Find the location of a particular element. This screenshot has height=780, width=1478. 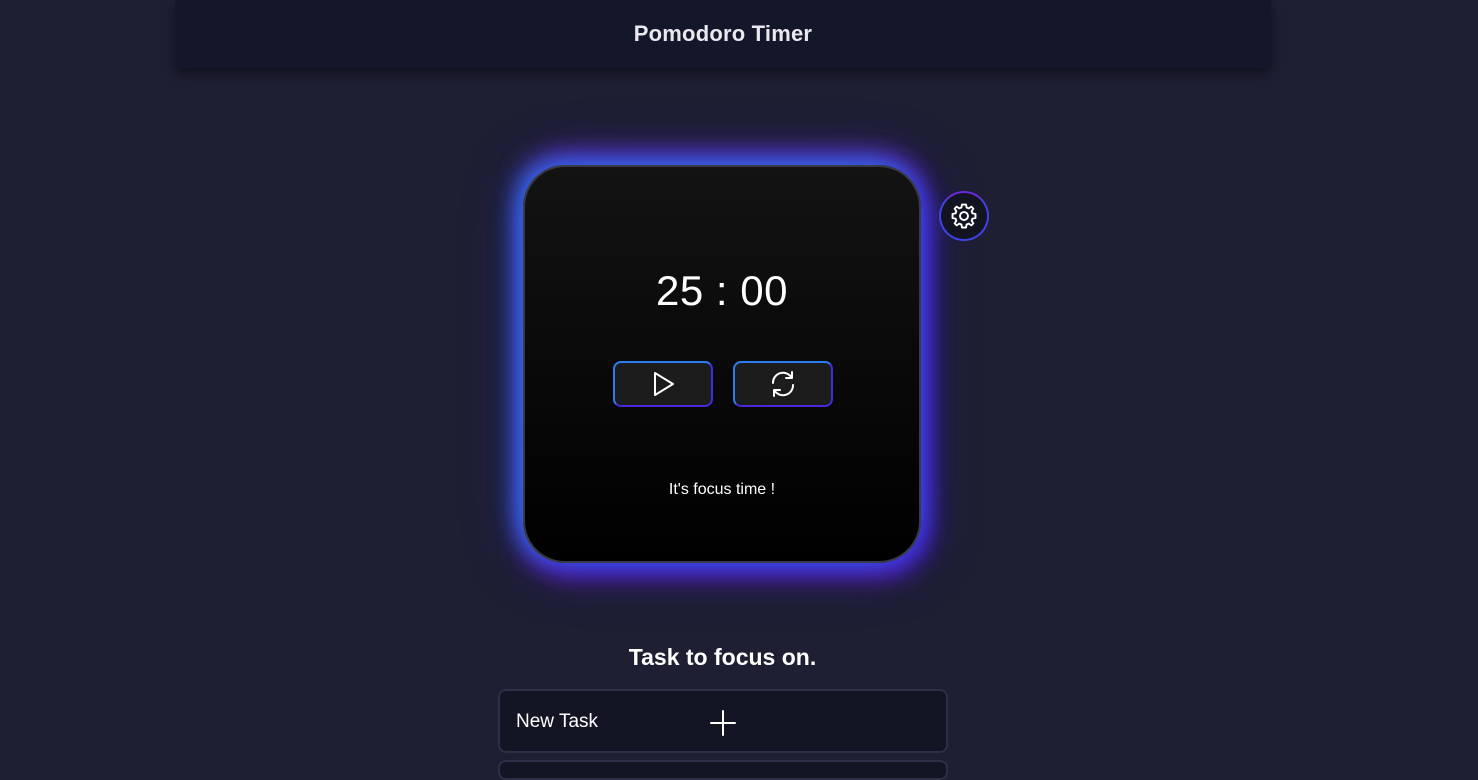

refresh-icon is located at coordinates (783, 384).